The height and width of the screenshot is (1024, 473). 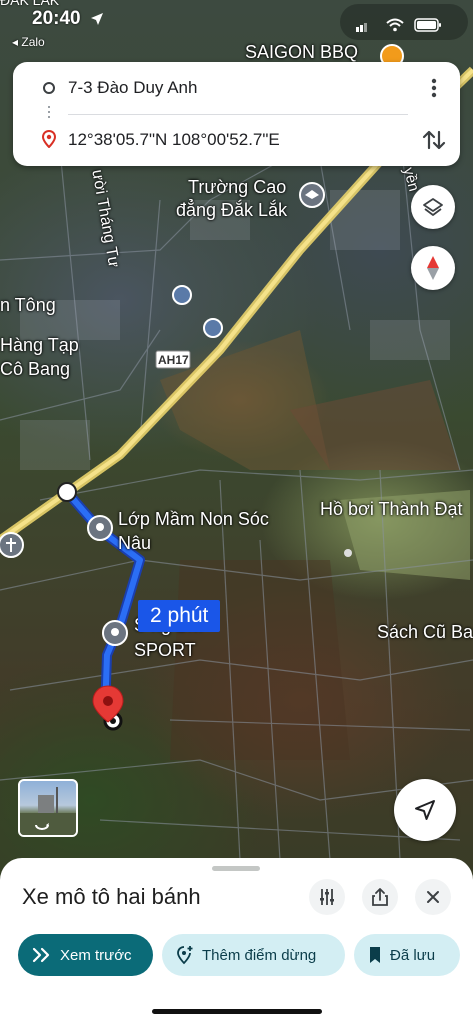 I want to click on poi-marker-kindergarten, so click(x=100, y=528).